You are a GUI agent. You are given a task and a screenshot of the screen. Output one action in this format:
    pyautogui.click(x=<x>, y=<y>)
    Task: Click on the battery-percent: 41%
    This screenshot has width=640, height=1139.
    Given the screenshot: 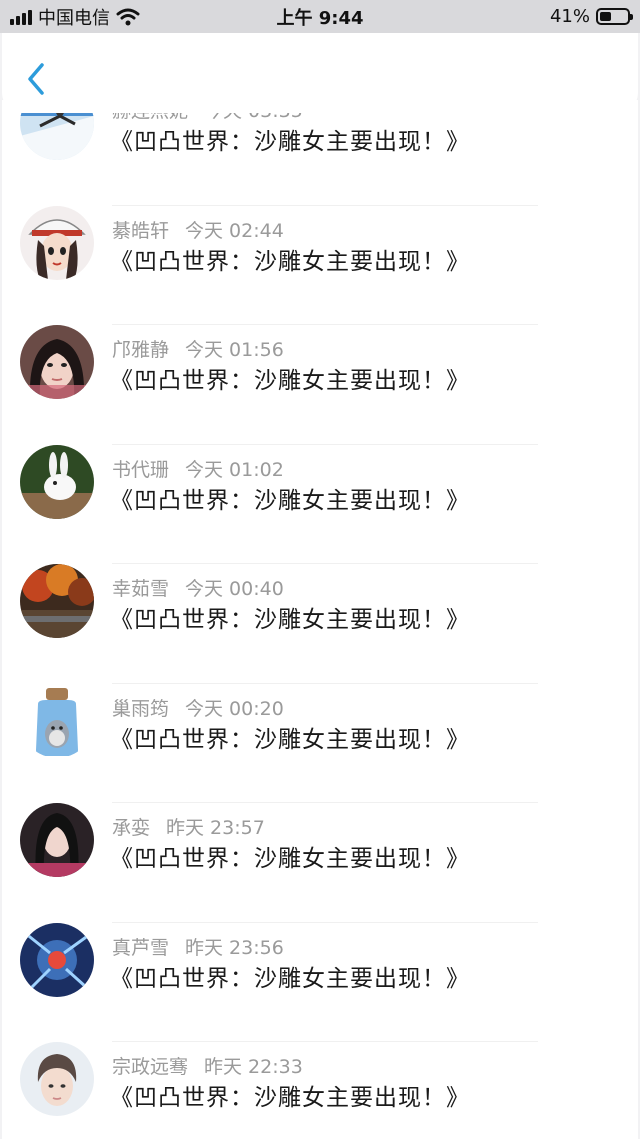 What is the action you would take?
    pyautogui.click(x=569, y=16)
    